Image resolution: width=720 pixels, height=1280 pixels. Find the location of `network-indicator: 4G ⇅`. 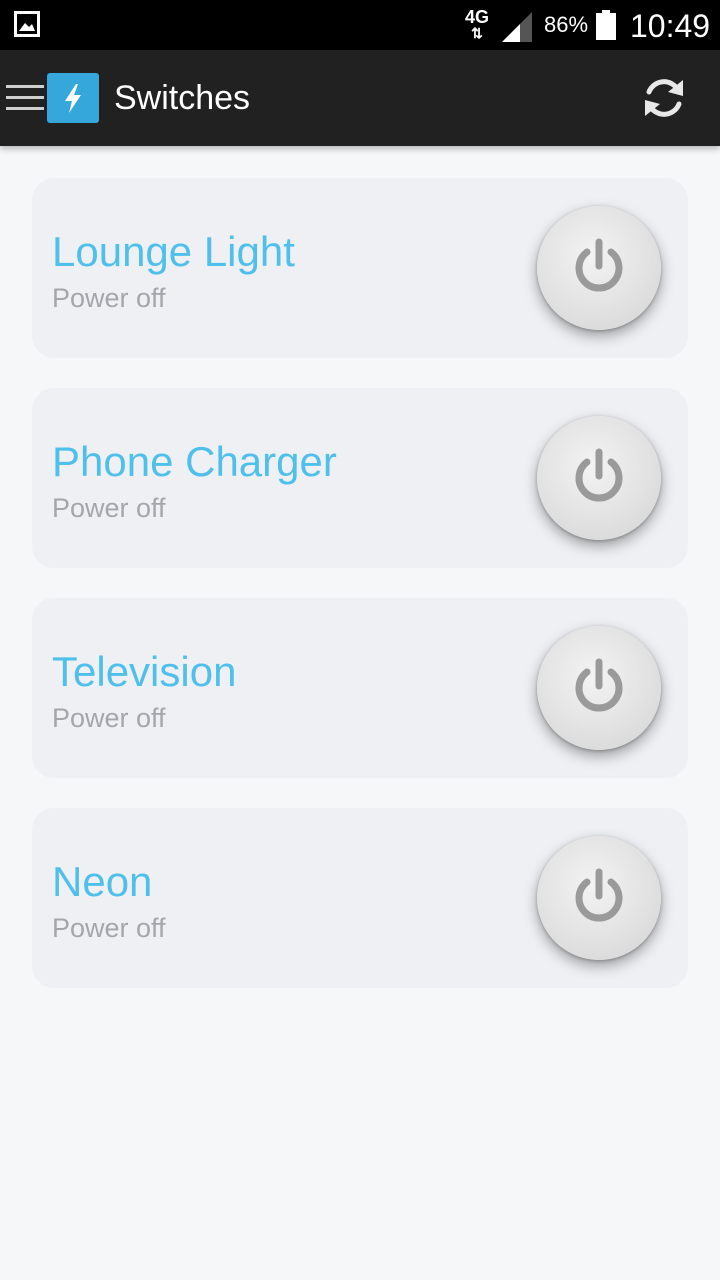

network-indicator: 4G ⇅ is located at coordinates (477, 26).